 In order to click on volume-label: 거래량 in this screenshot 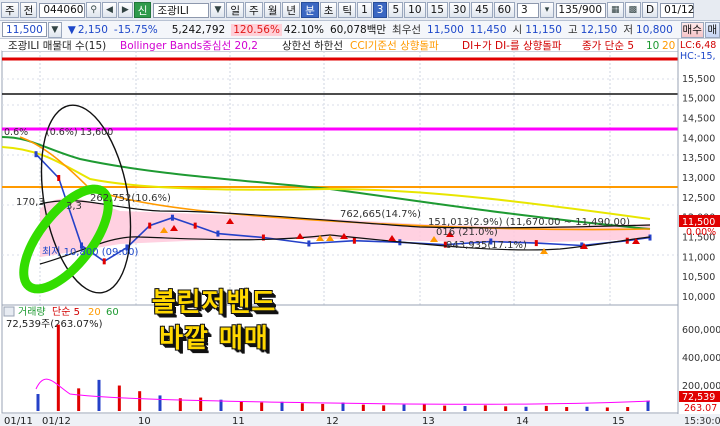, I will do `click(32, 312)`.